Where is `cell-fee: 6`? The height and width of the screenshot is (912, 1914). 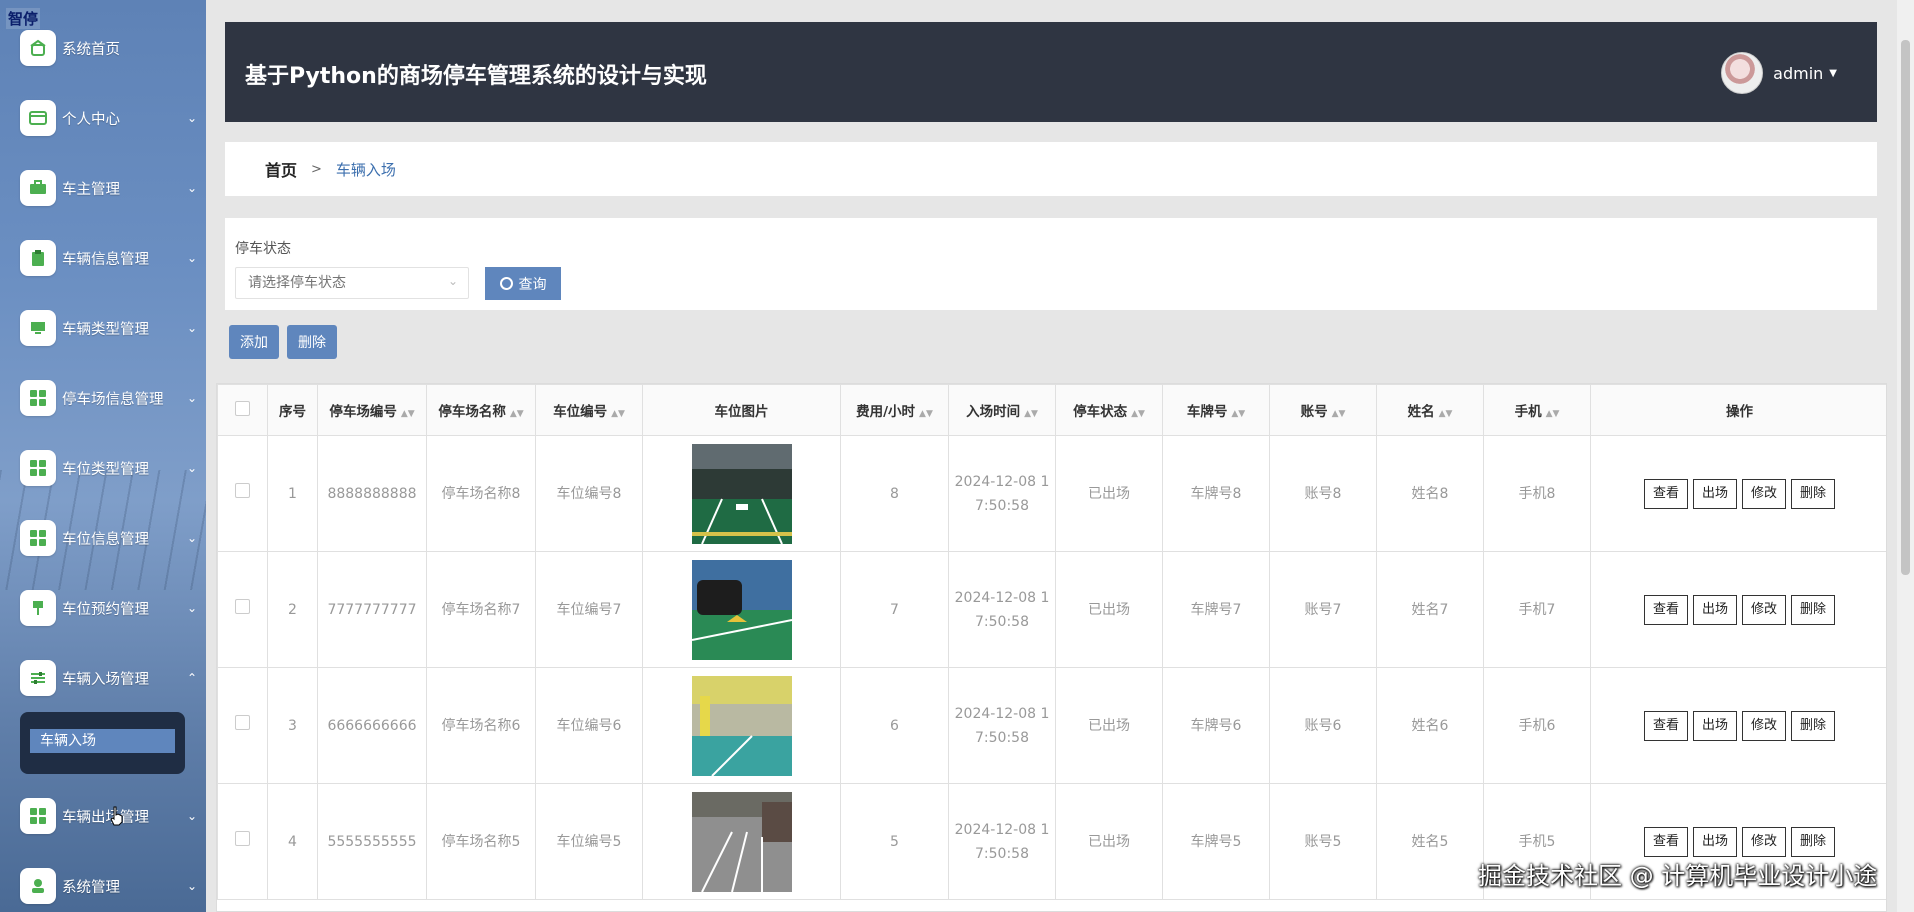
cell-fee: 6 is located at coordinates (894, 725).